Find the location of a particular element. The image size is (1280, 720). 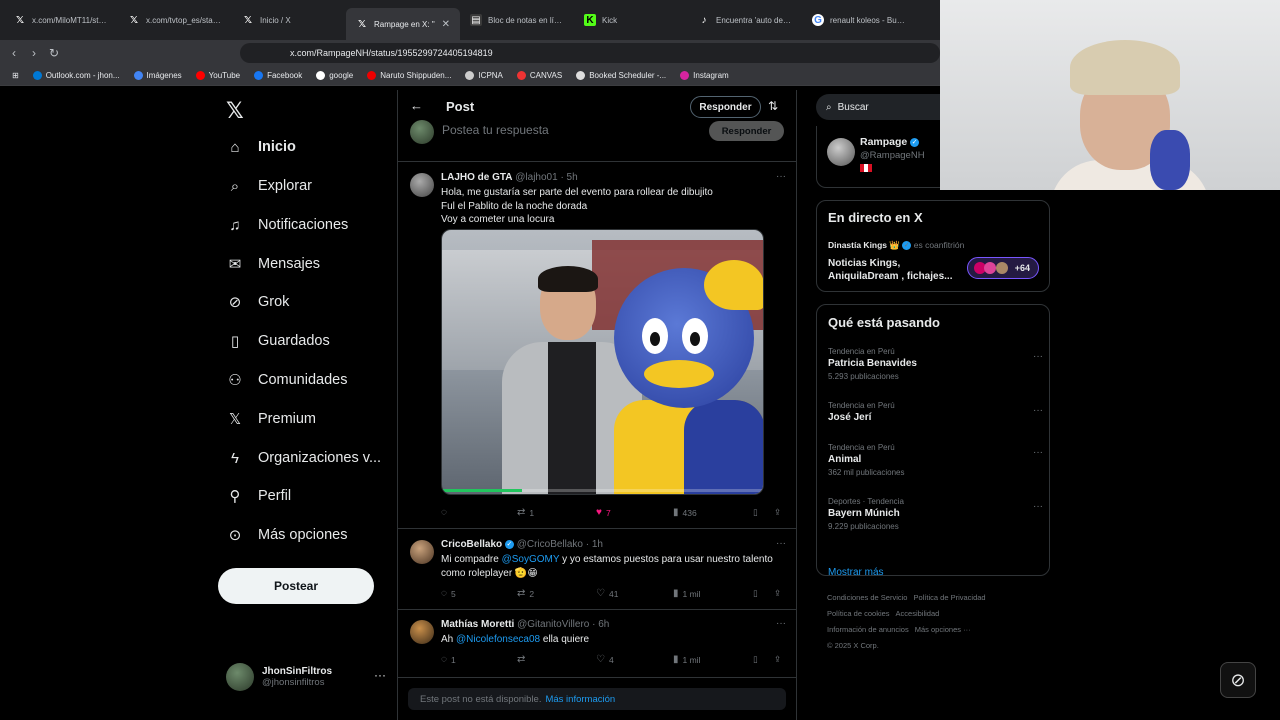

more-info-link: Más información is located at coordinates (580, 699).